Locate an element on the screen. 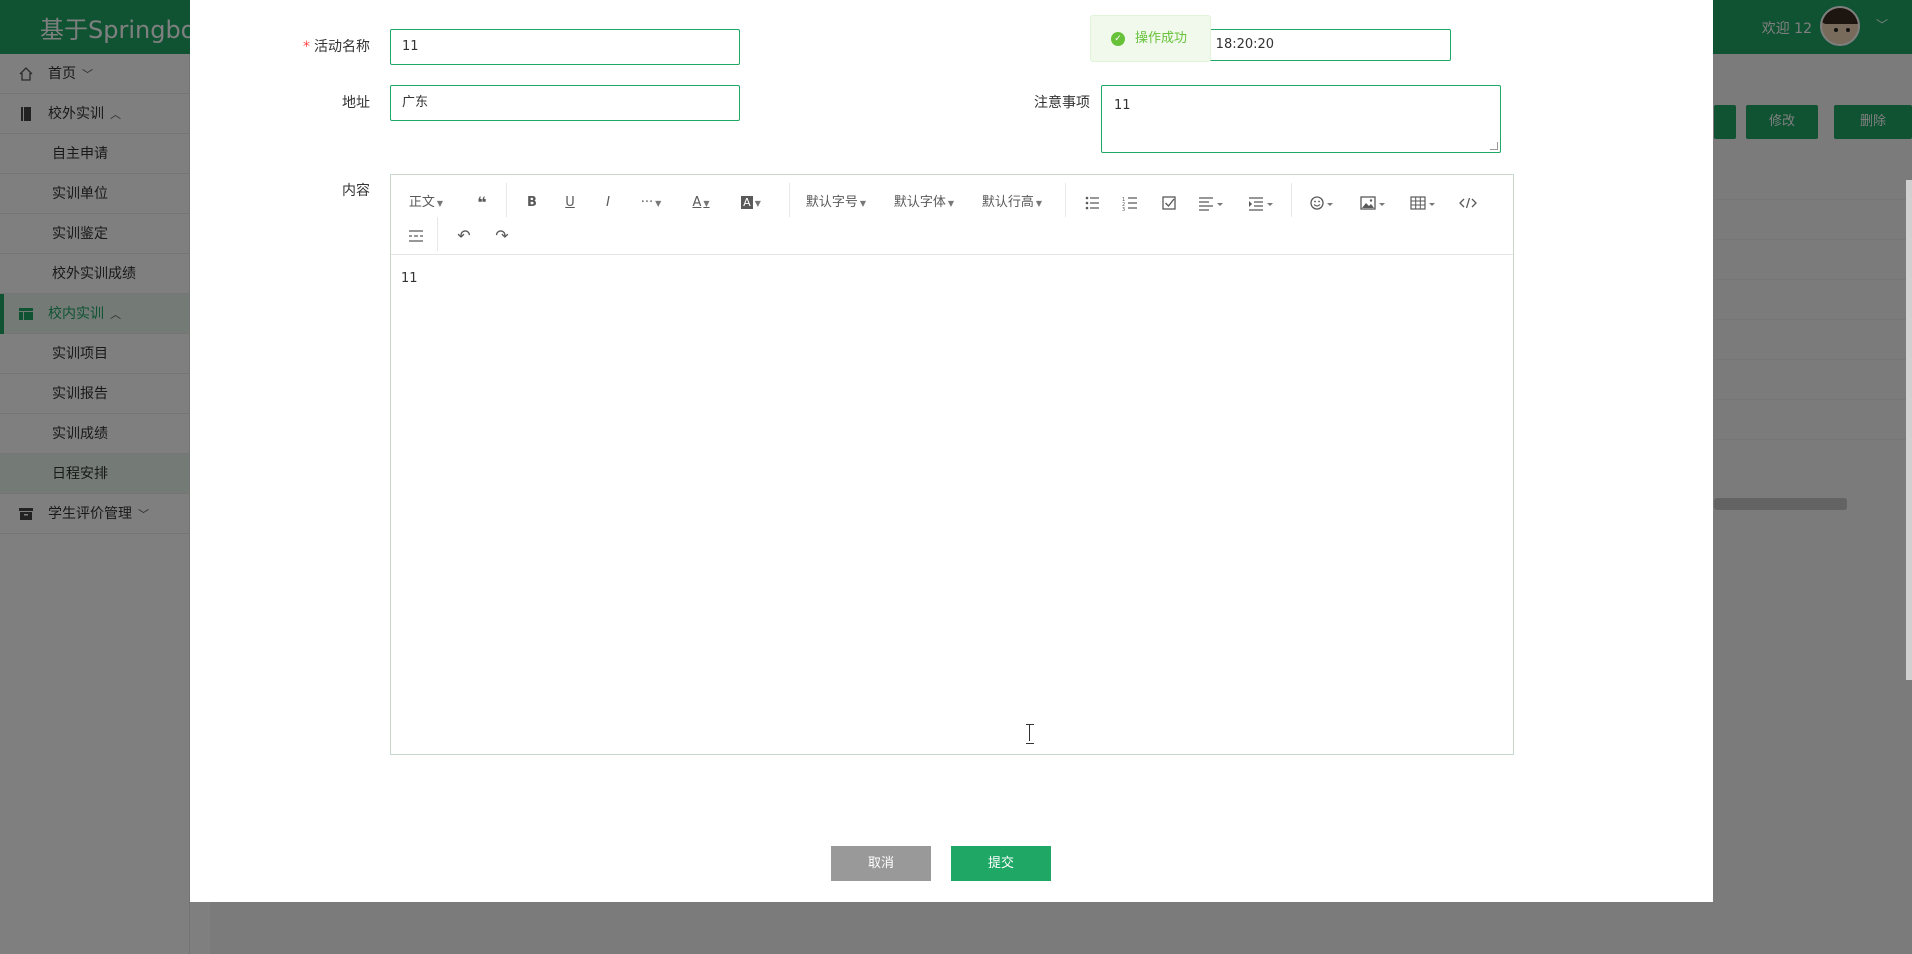 Image resolution: width=1912 pixels, height=954 pixels. emoji-button is located at coordinates (1323, 203).